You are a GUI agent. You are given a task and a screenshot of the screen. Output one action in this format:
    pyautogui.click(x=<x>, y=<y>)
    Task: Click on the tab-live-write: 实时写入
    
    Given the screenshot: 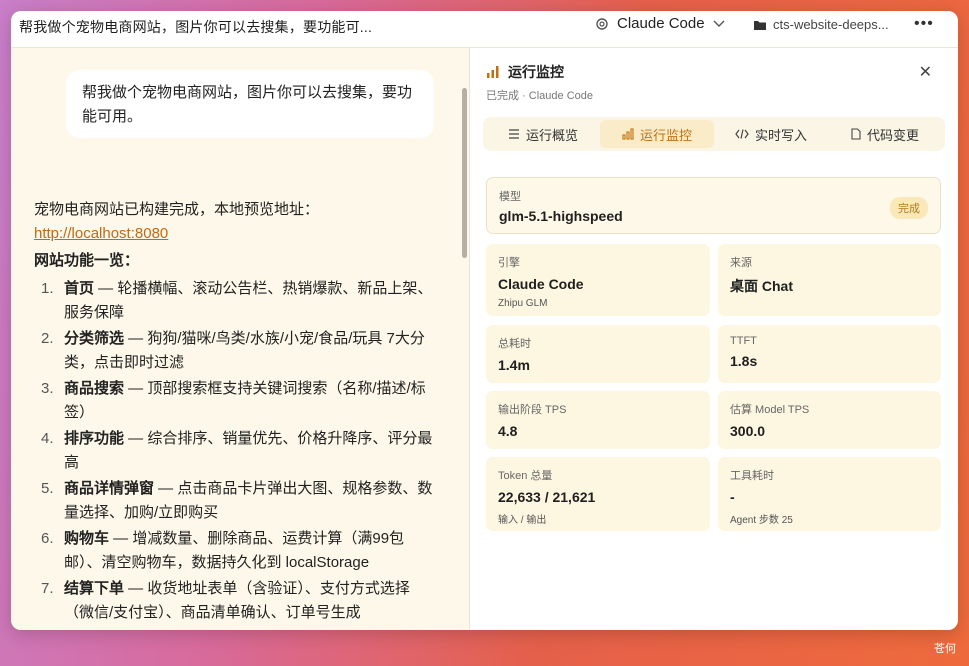 What is the action you would take?
    pyautogui.click(x=771, y=134)
    